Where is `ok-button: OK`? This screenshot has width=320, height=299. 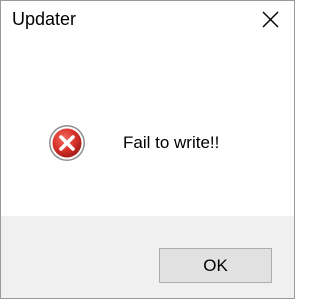
ok-button: OK is located at coordinates (215, 265).